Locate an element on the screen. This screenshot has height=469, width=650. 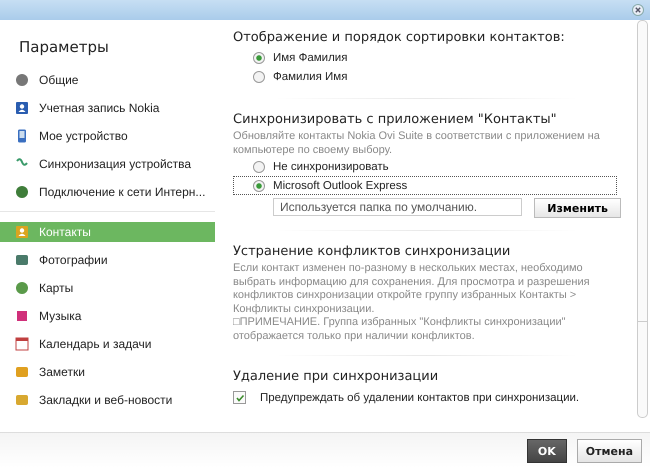
section-description: Обновляйте контакты Nokia Ovi Suite в соответствии с приложением на компьютере по своему выбору. is located at coordinates (417, 143).